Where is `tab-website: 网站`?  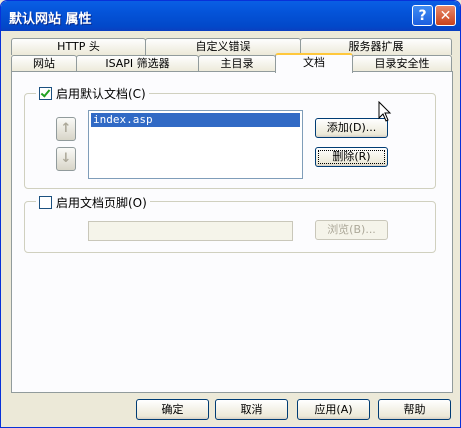
tab-website: 网站 is located at coordinates (44, 63).